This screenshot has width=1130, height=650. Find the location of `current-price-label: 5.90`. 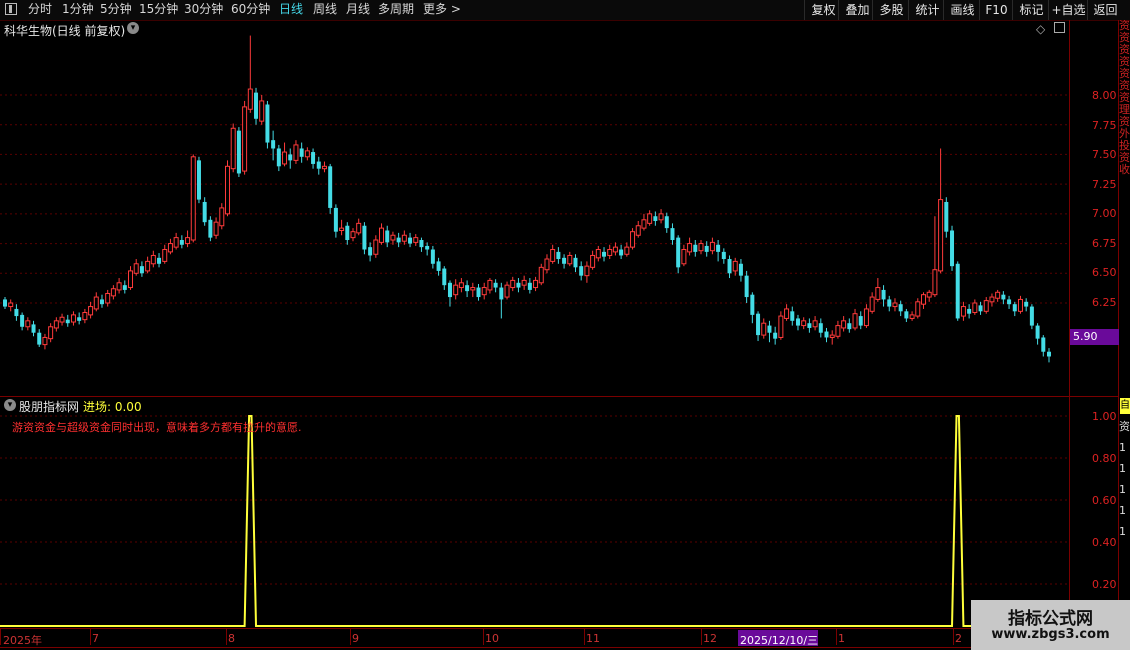

current-price-label: 5.90 is located at coordinates (1085, 336).